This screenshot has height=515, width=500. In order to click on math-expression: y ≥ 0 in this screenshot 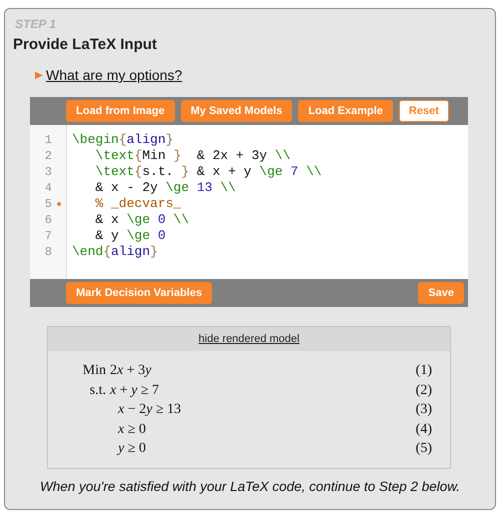, I will do `click(131, 449)`.